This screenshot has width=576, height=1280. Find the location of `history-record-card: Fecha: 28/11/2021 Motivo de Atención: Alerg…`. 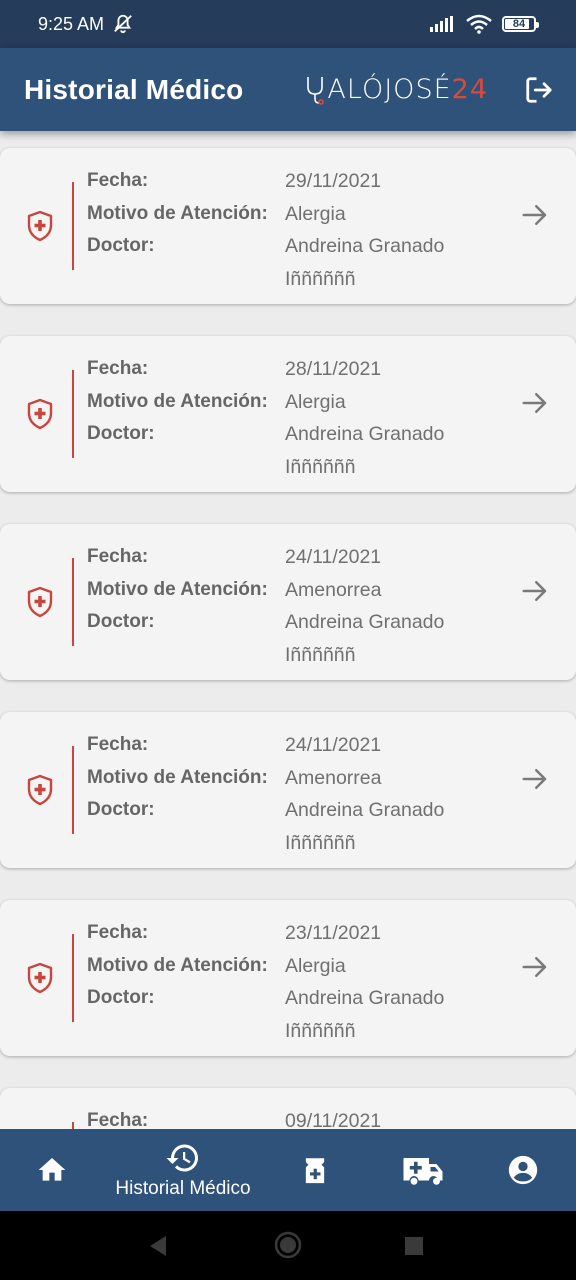

history-record-card: Fecha: 28/11/2021 Motivo de Atención: Alerg… is located at coordinates (288, 414).